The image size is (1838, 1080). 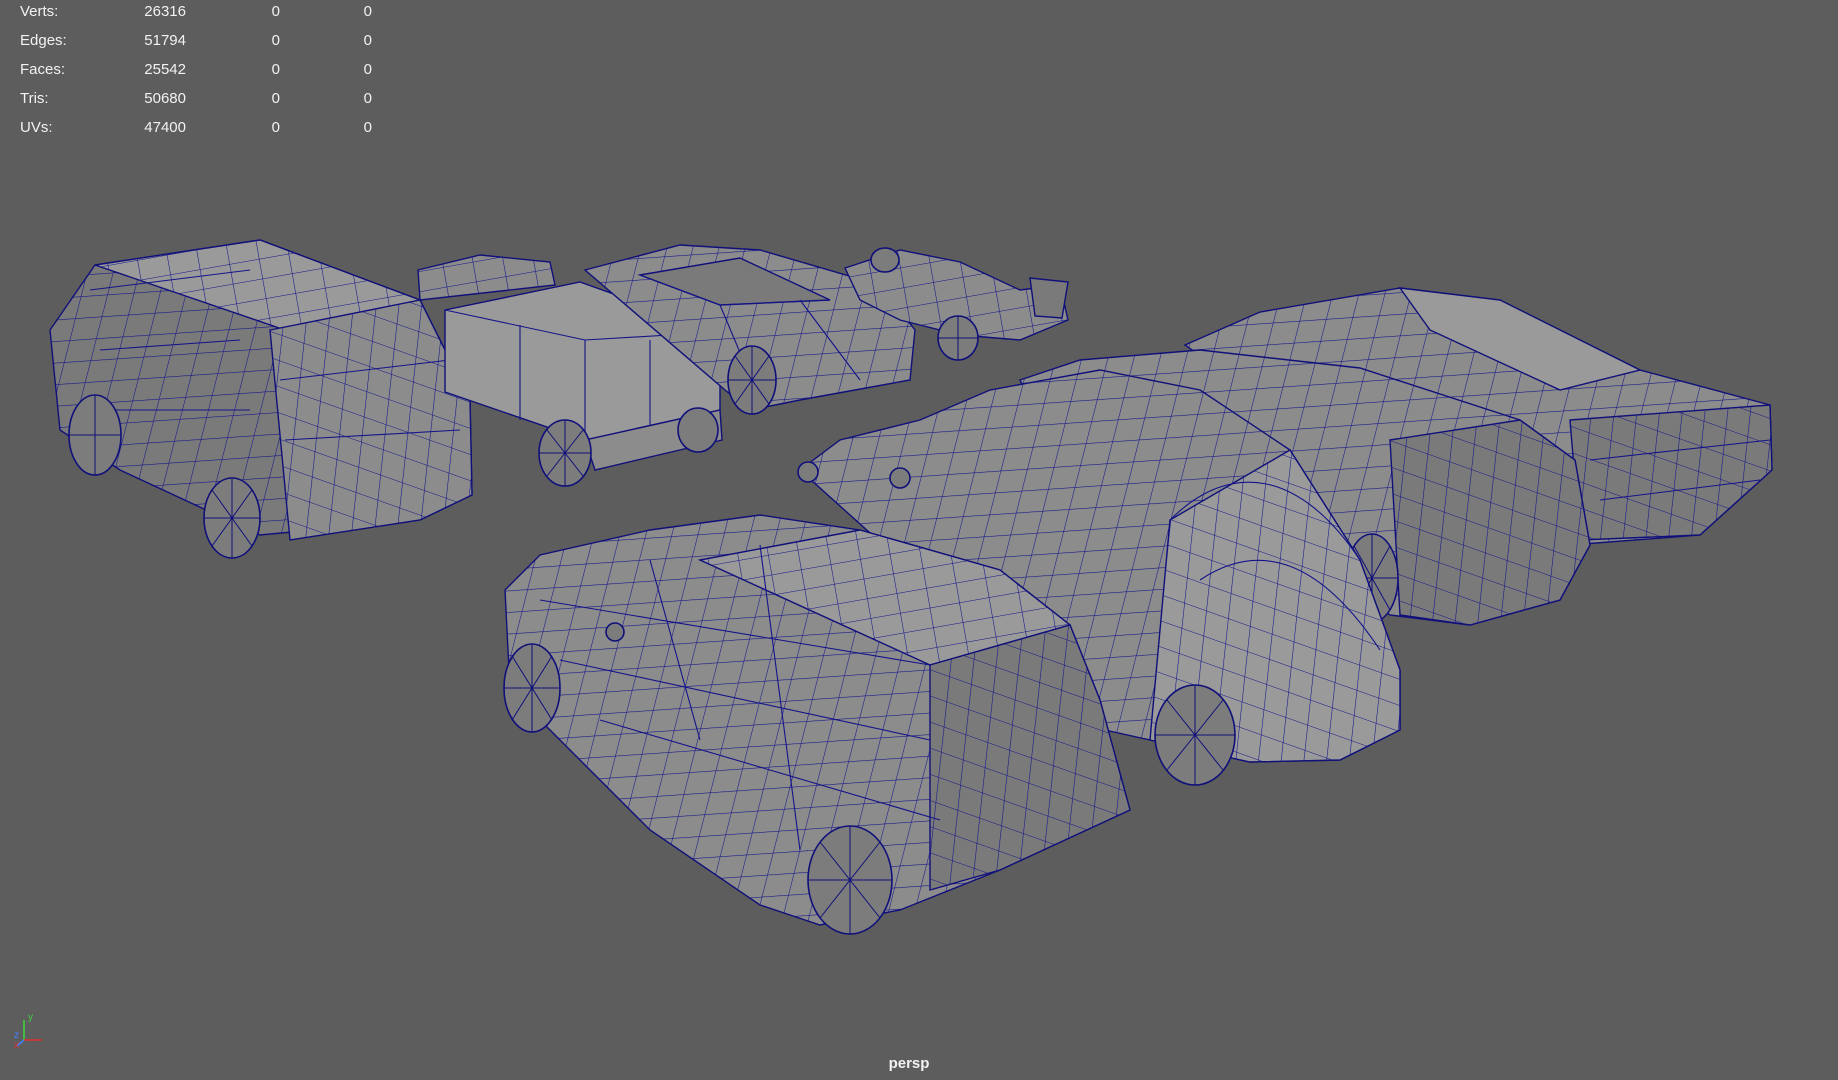 What do you see at coordinates (165, 11) in the screenshot?
I see `hud-value-total: 26316` at bounding box center [165, 11].